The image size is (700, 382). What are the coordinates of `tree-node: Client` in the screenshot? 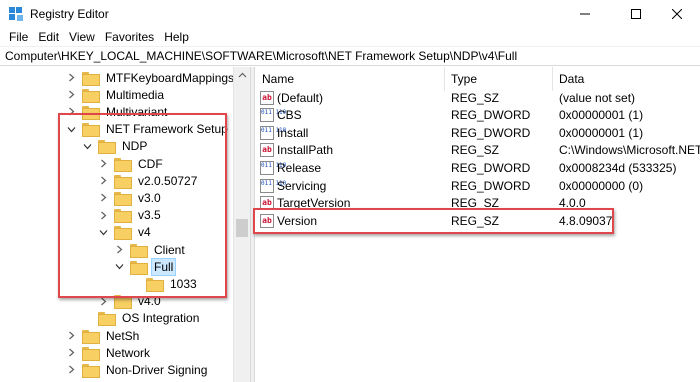 It's located at (150, 249).